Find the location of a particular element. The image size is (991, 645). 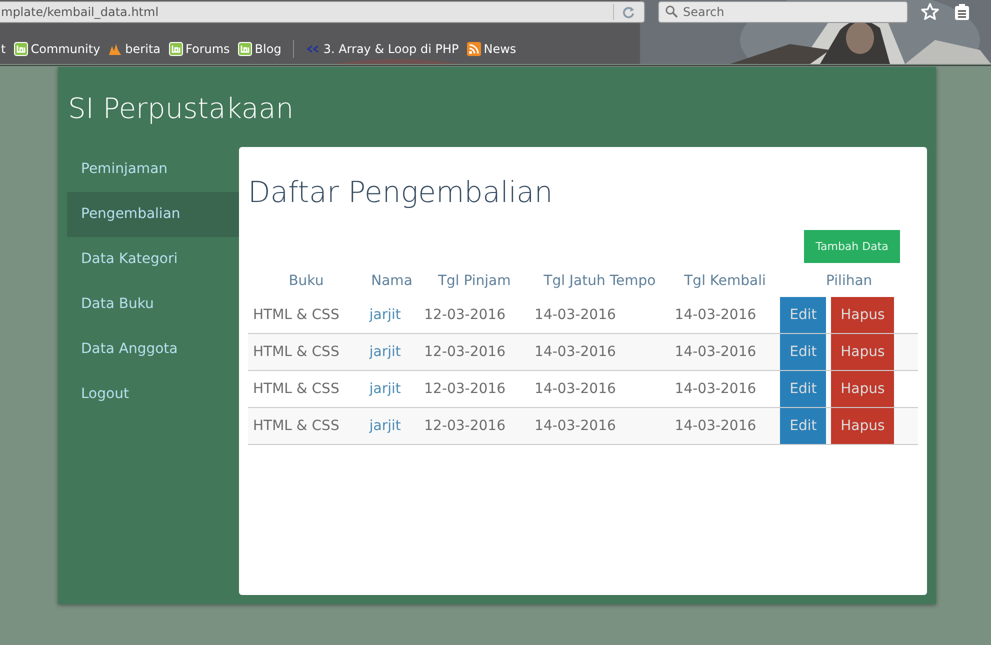

bookmark: News is located at coordinates (491, 49).